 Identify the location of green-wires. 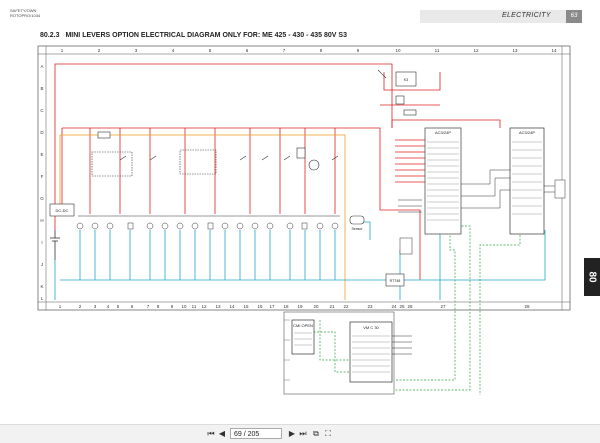
(415, 310).